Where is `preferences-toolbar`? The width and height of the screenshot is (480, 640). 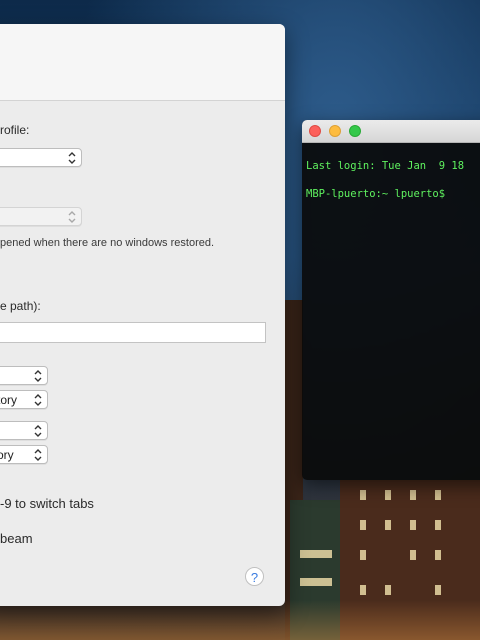
preferences-toolbar is located at coordinates (142, 62).